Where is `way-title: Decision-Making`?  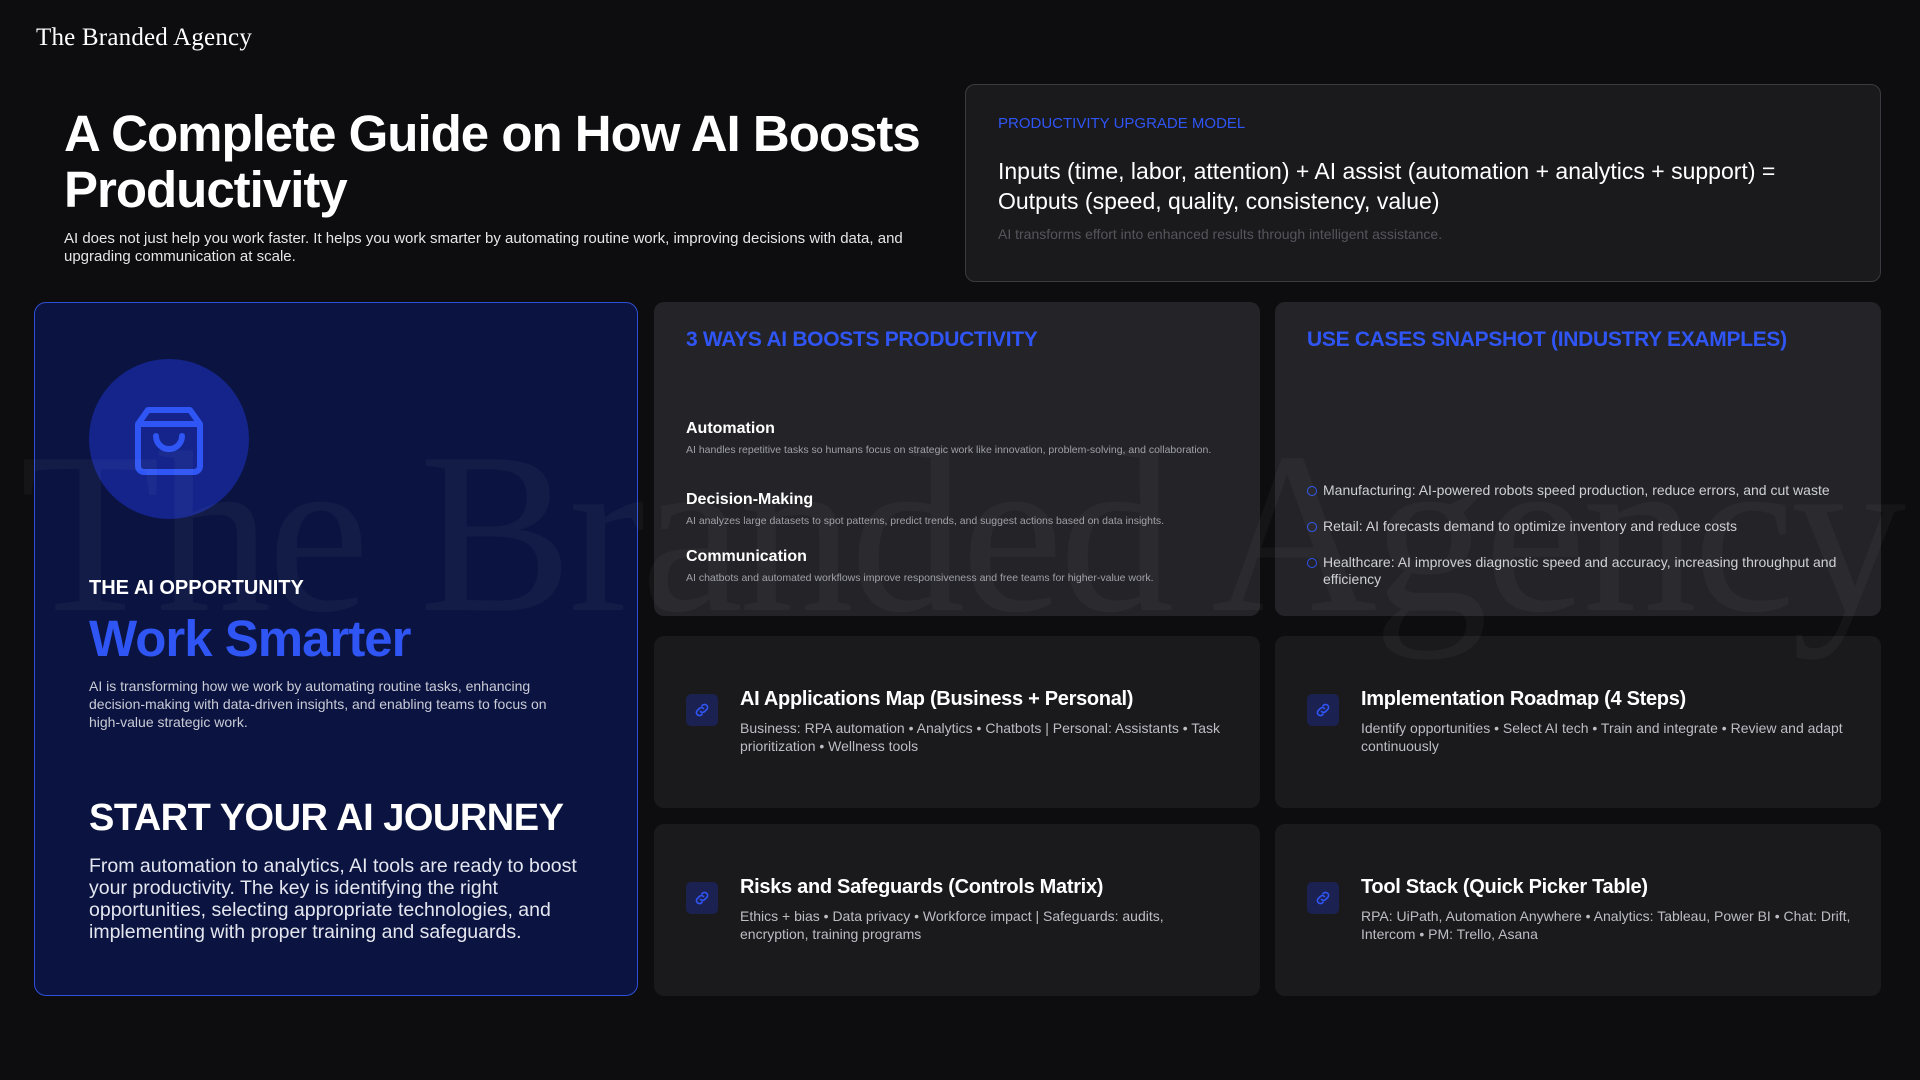
way-title: Decision-Making is located at coordinates (750, 499).